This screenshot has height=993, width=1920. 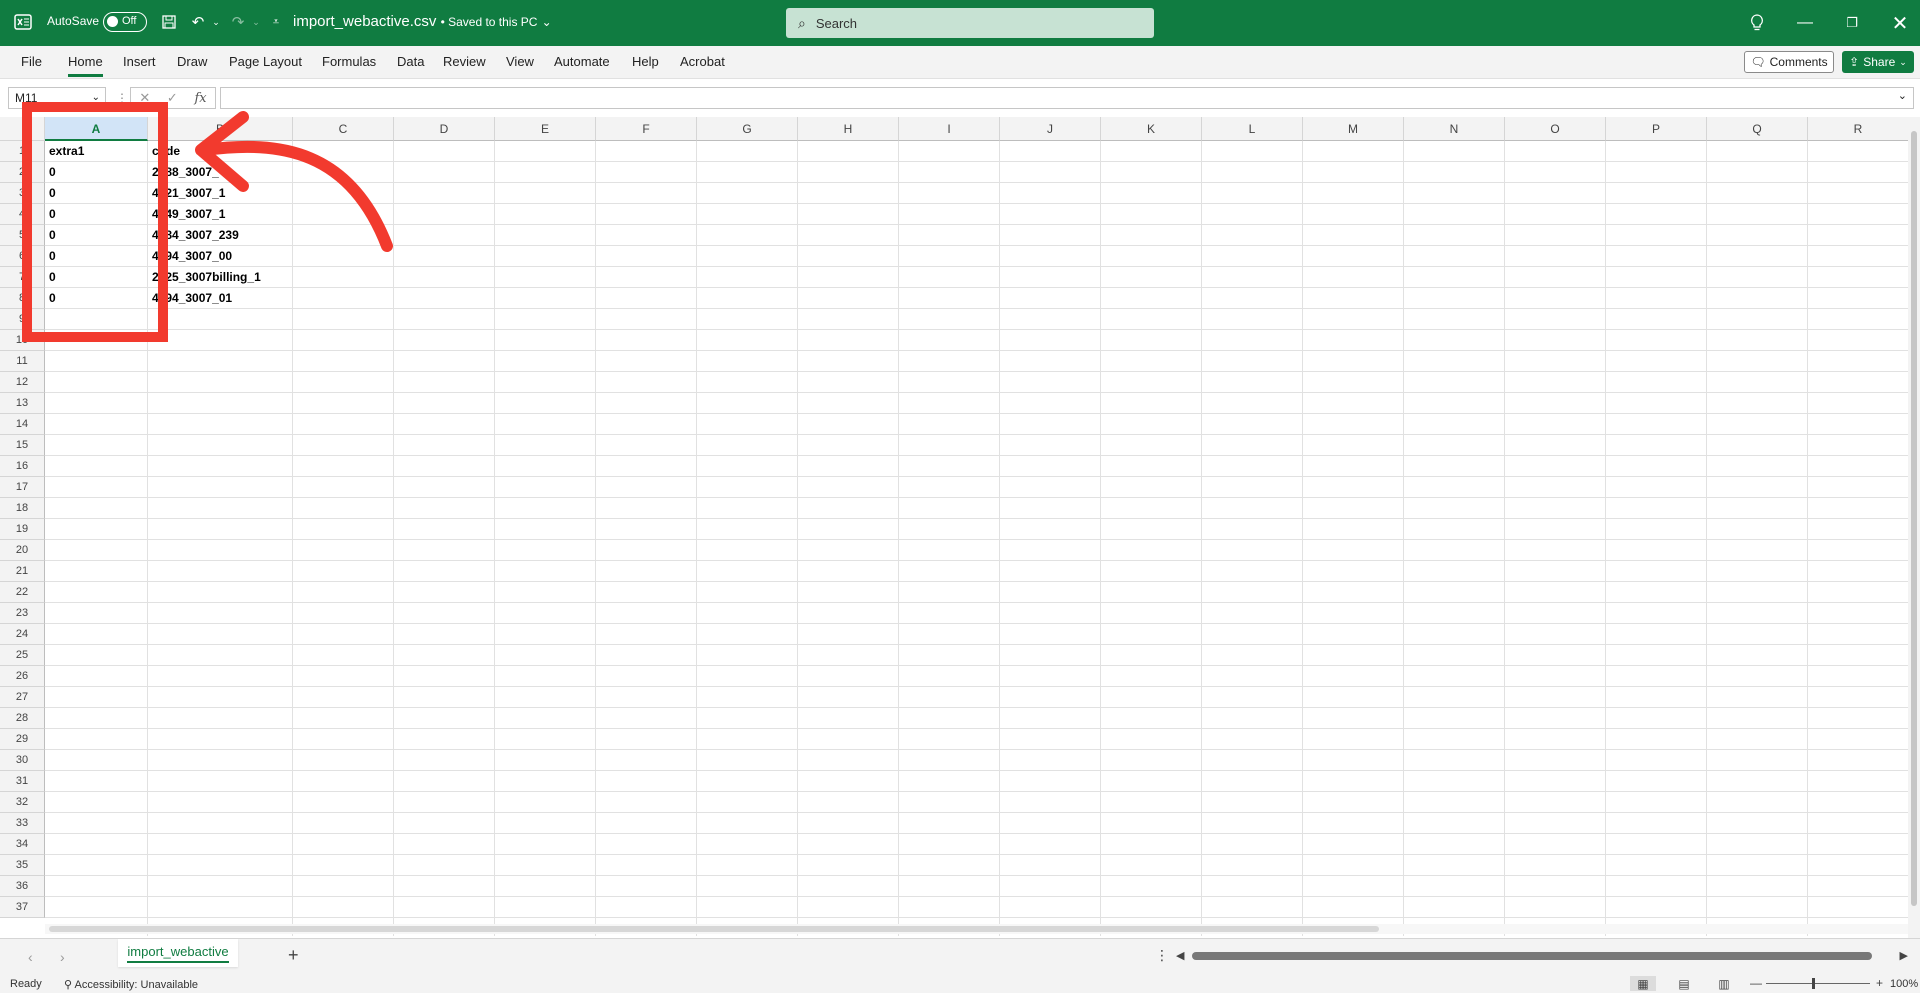 I want to click on horizontal-scrollbar: ◀ ▶, so click(x=1542, y=956).